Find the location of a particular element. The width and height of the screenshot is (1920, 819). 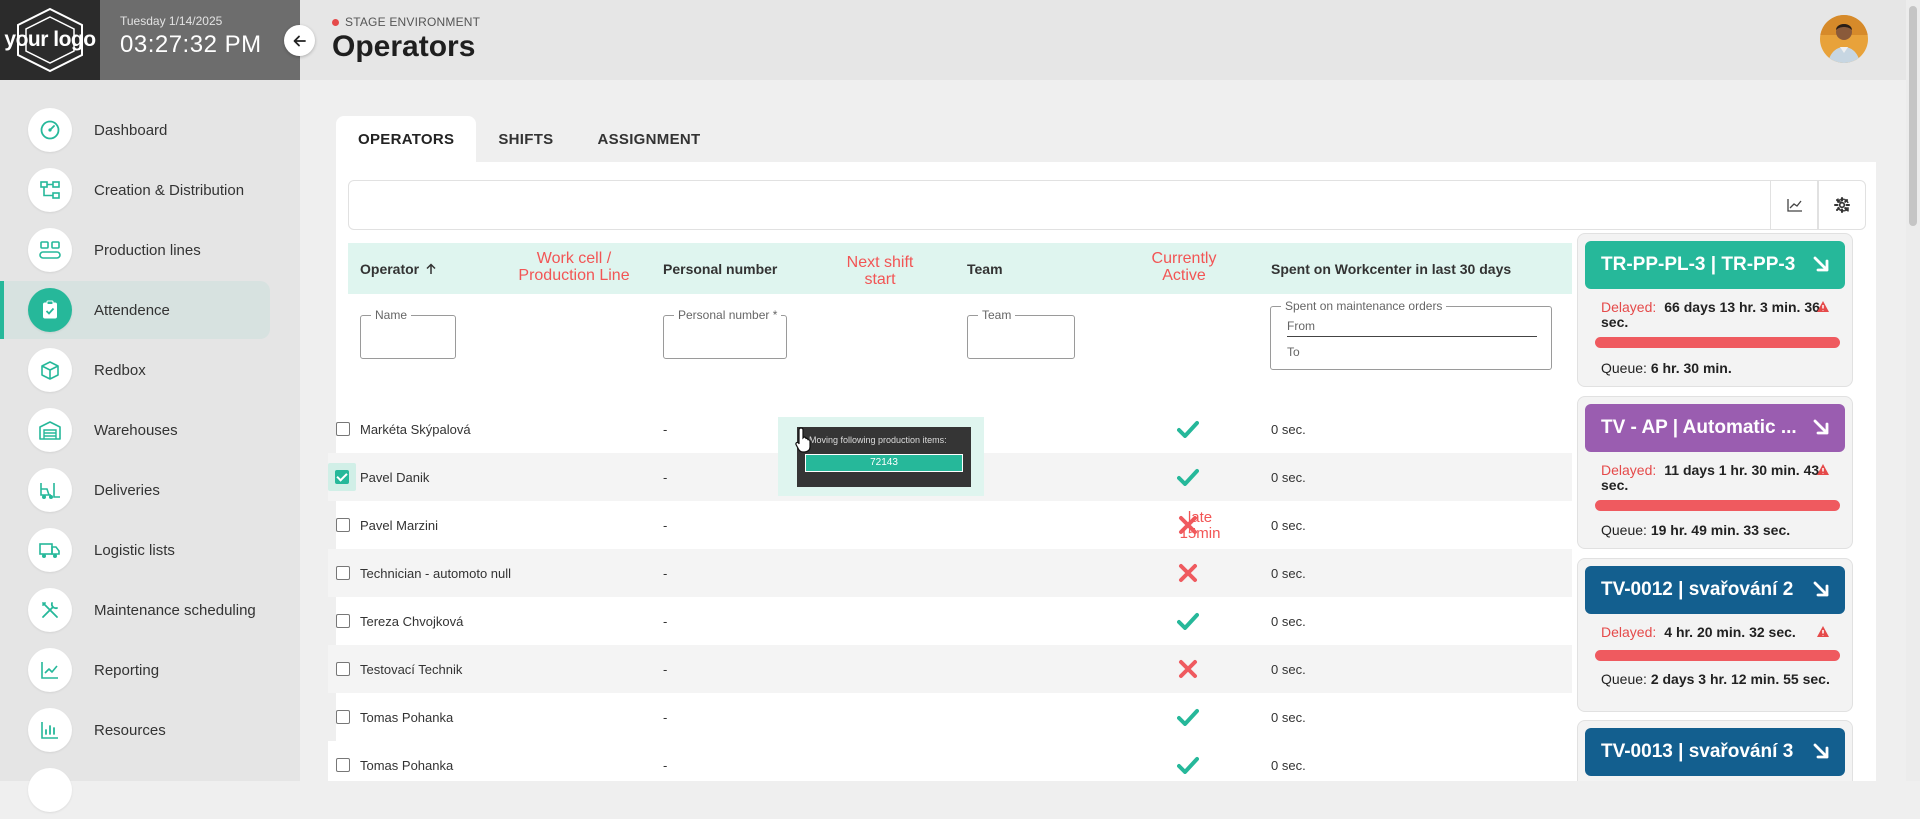

delay-info: Delayed: 11 days 1 hr. 30 min. 43 sec. is located at coordinates (1716, 478).